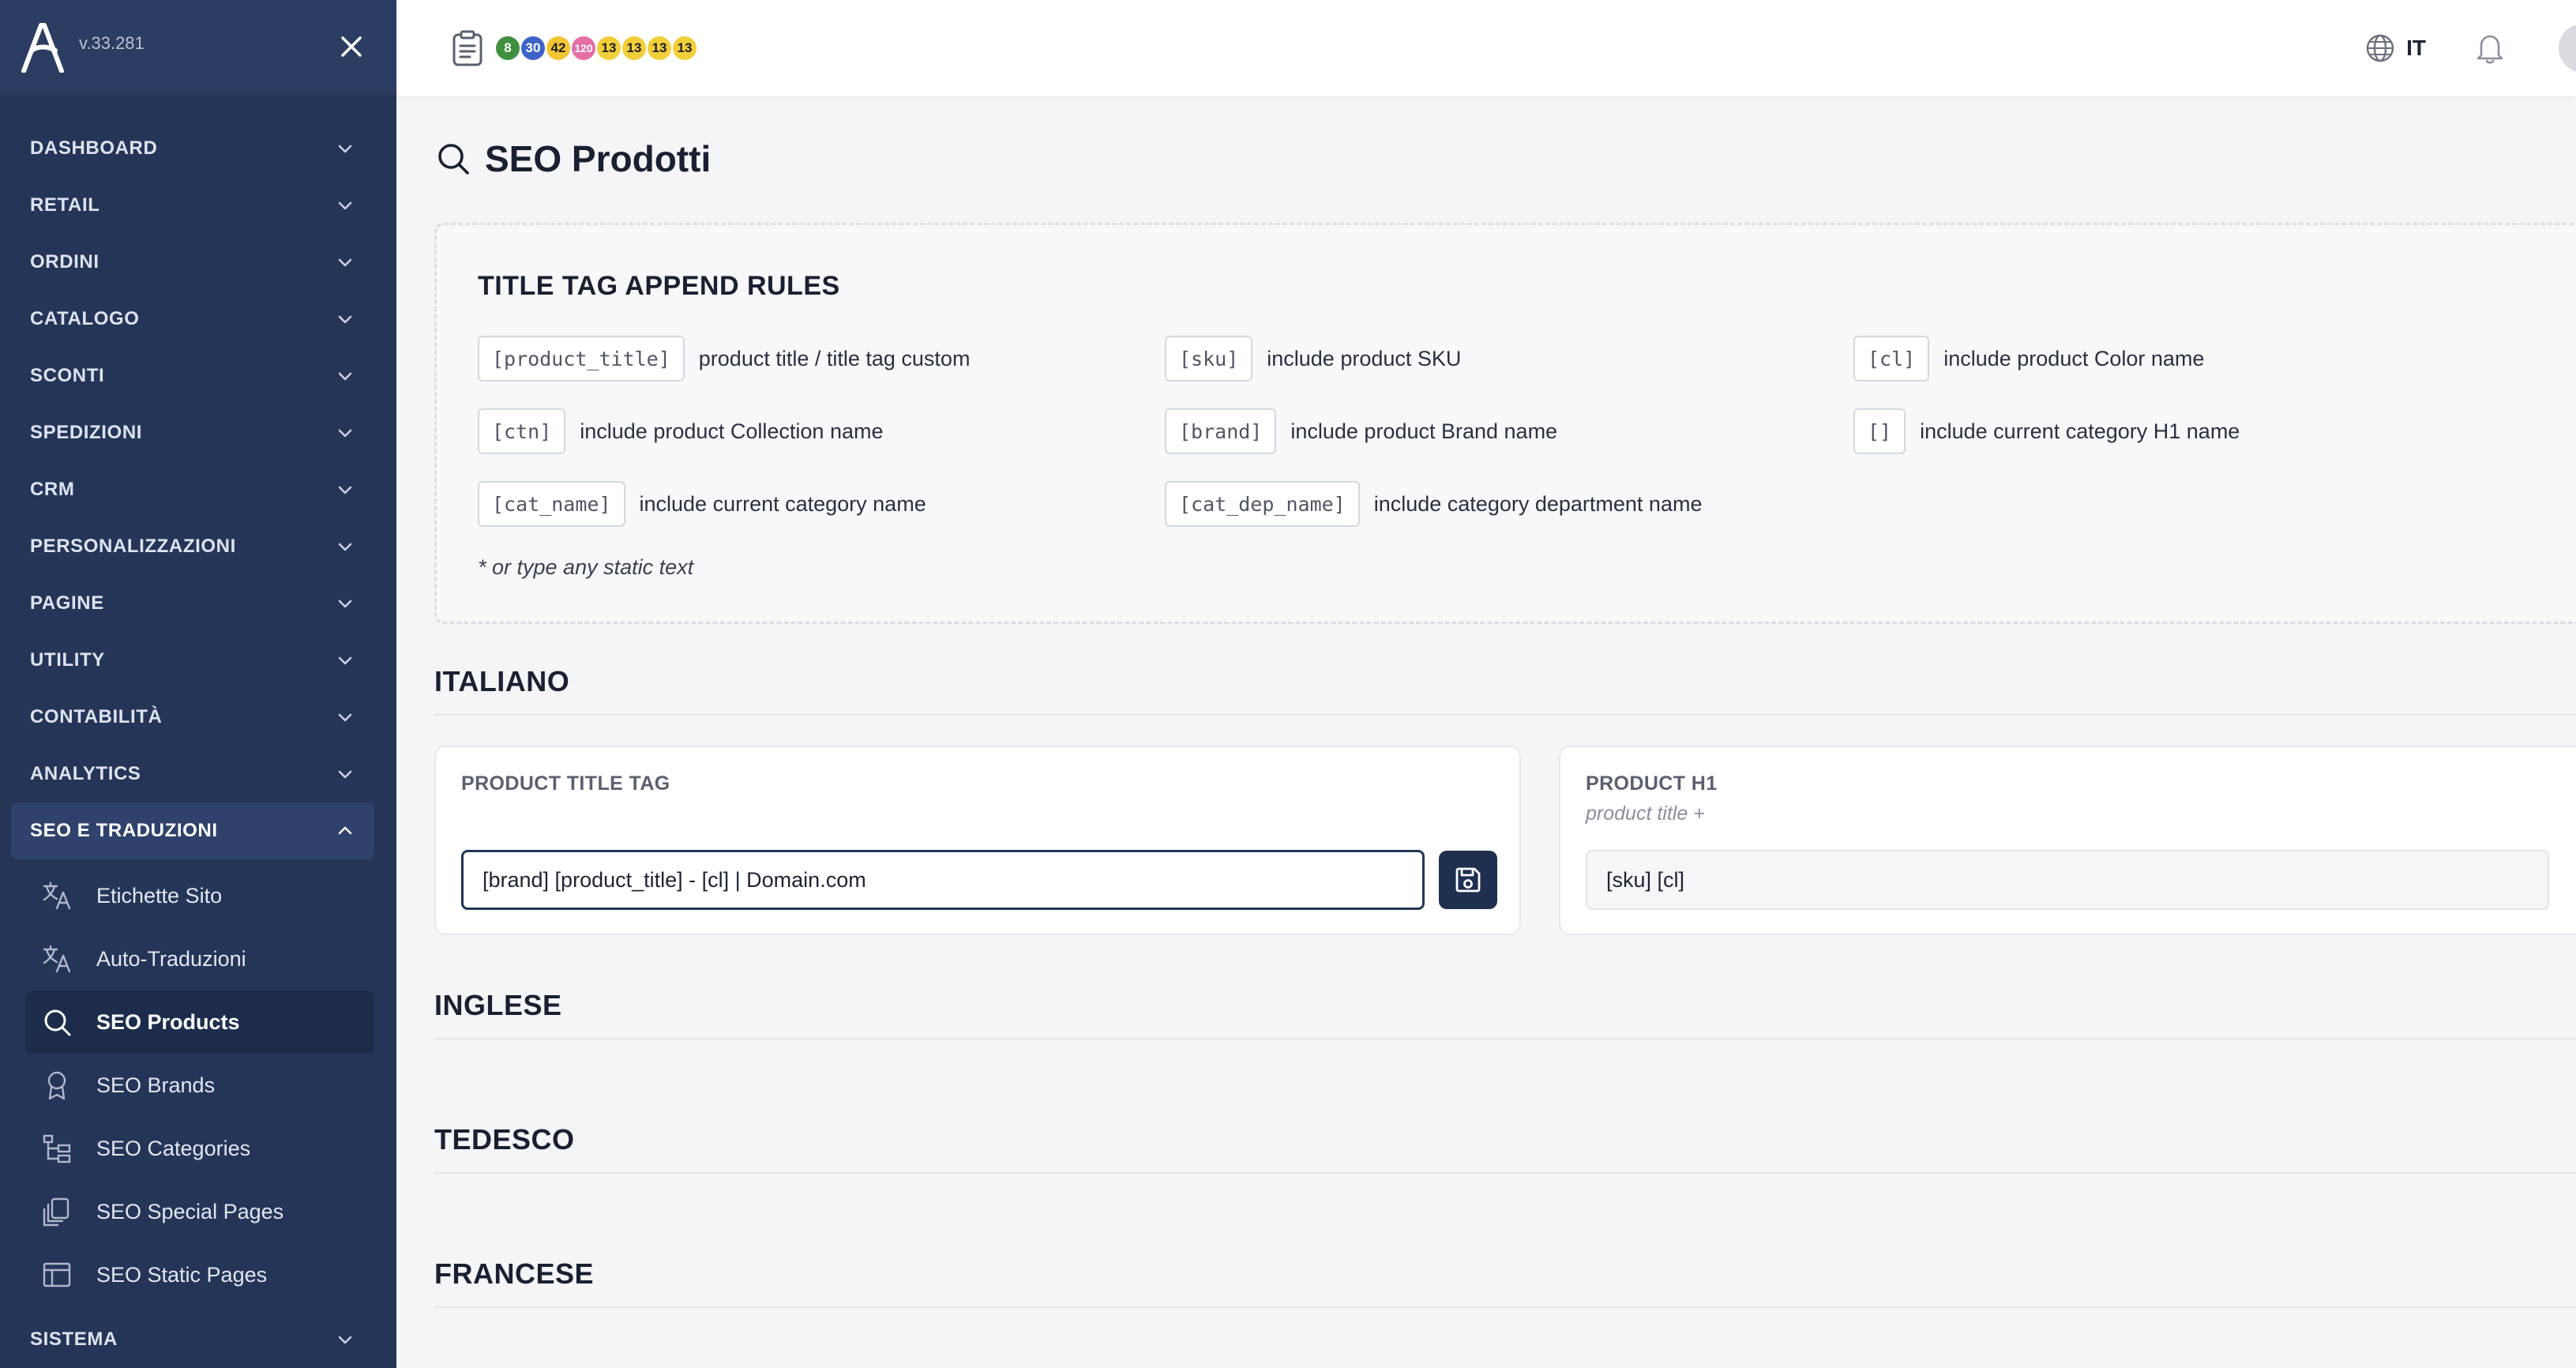 Image resolution: width=2576 pixels, height=1368 pixels. I want to click on clipboard-icon, so click(467, 48).